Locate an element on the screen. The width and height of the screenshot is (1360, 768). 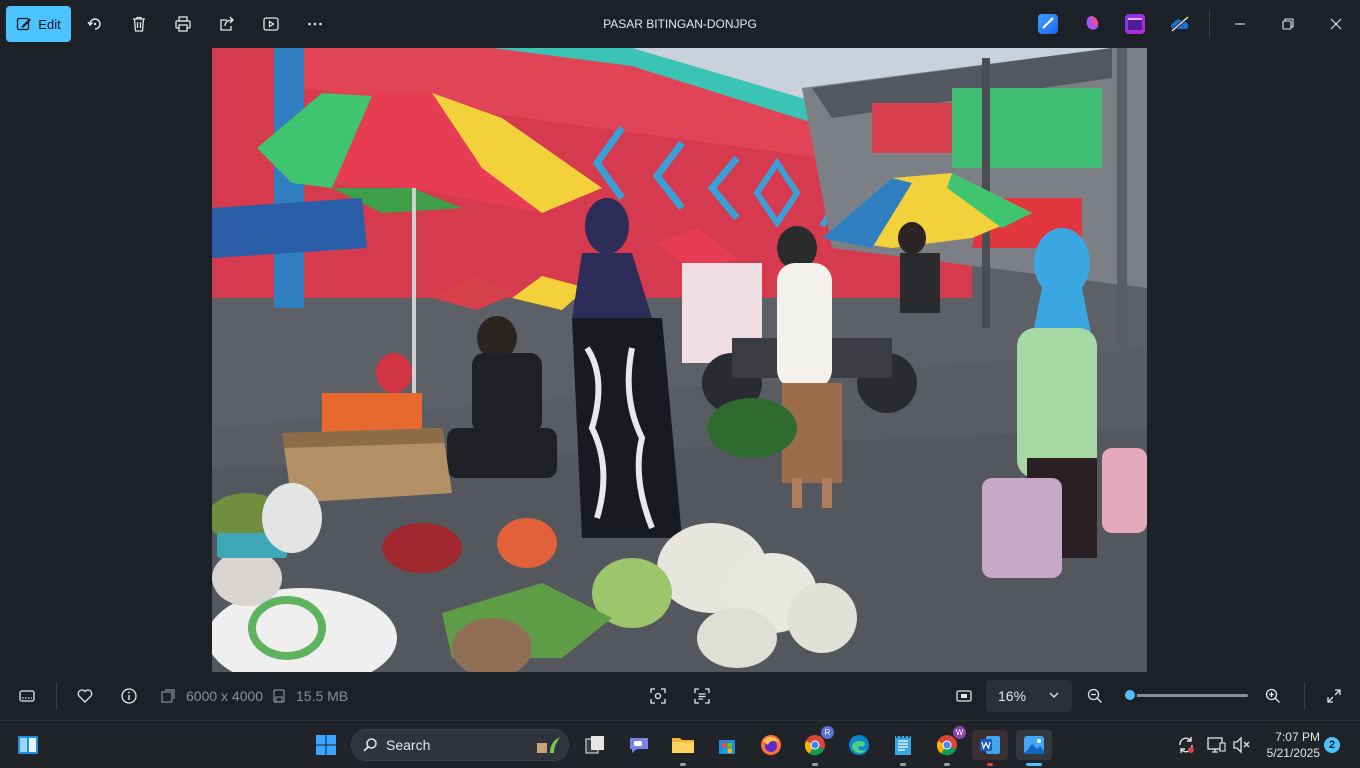
search-label: Search is located at coordinates (408, 745).